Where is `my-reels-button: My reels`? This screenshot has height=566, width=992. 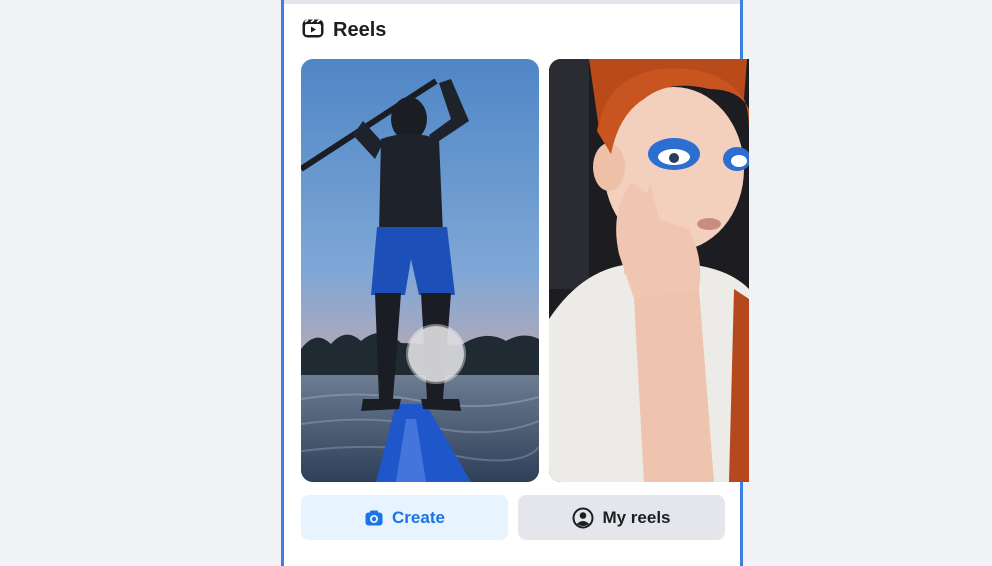 my-reels-button: My reels is located at coordinates (621, 517).